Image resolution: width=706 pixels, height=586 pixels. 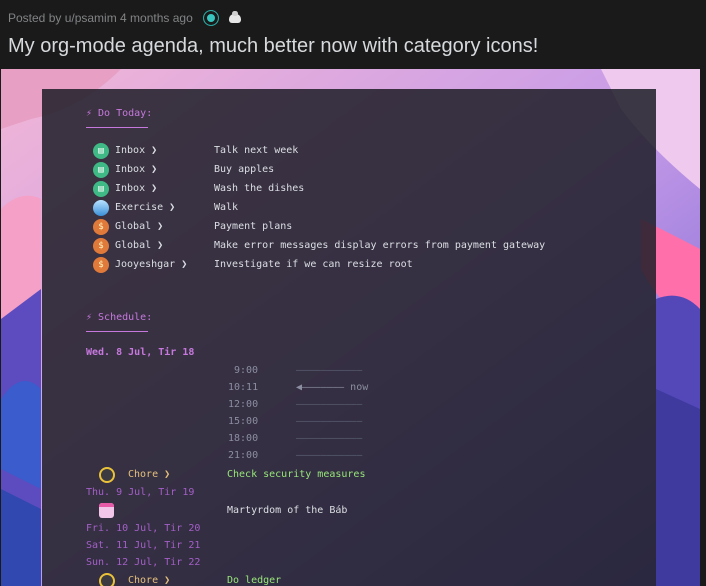 What do you see at coordinates (253, 227) in the screenshot?
I see `task-text: Payment plans` at bounding box center [253, 227].